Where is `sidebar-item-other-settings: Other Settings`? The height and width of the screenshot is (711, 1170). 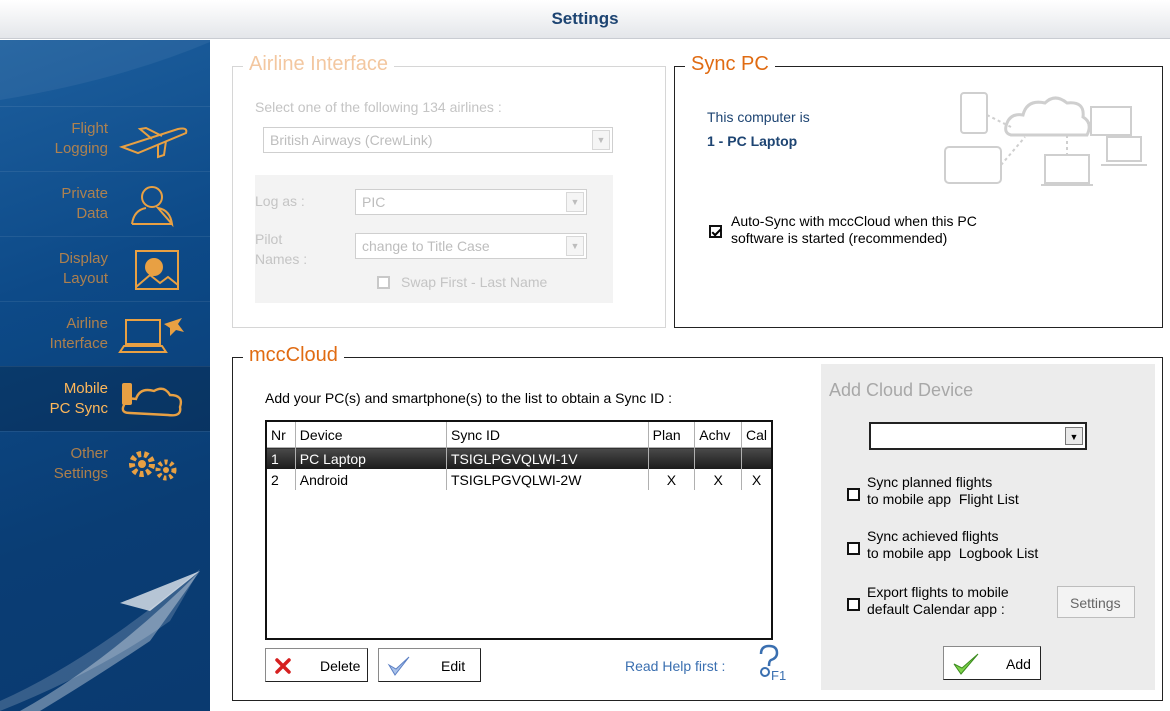
sidebar-item-other-settings: Other Settings is located at coordinates (105, 463).